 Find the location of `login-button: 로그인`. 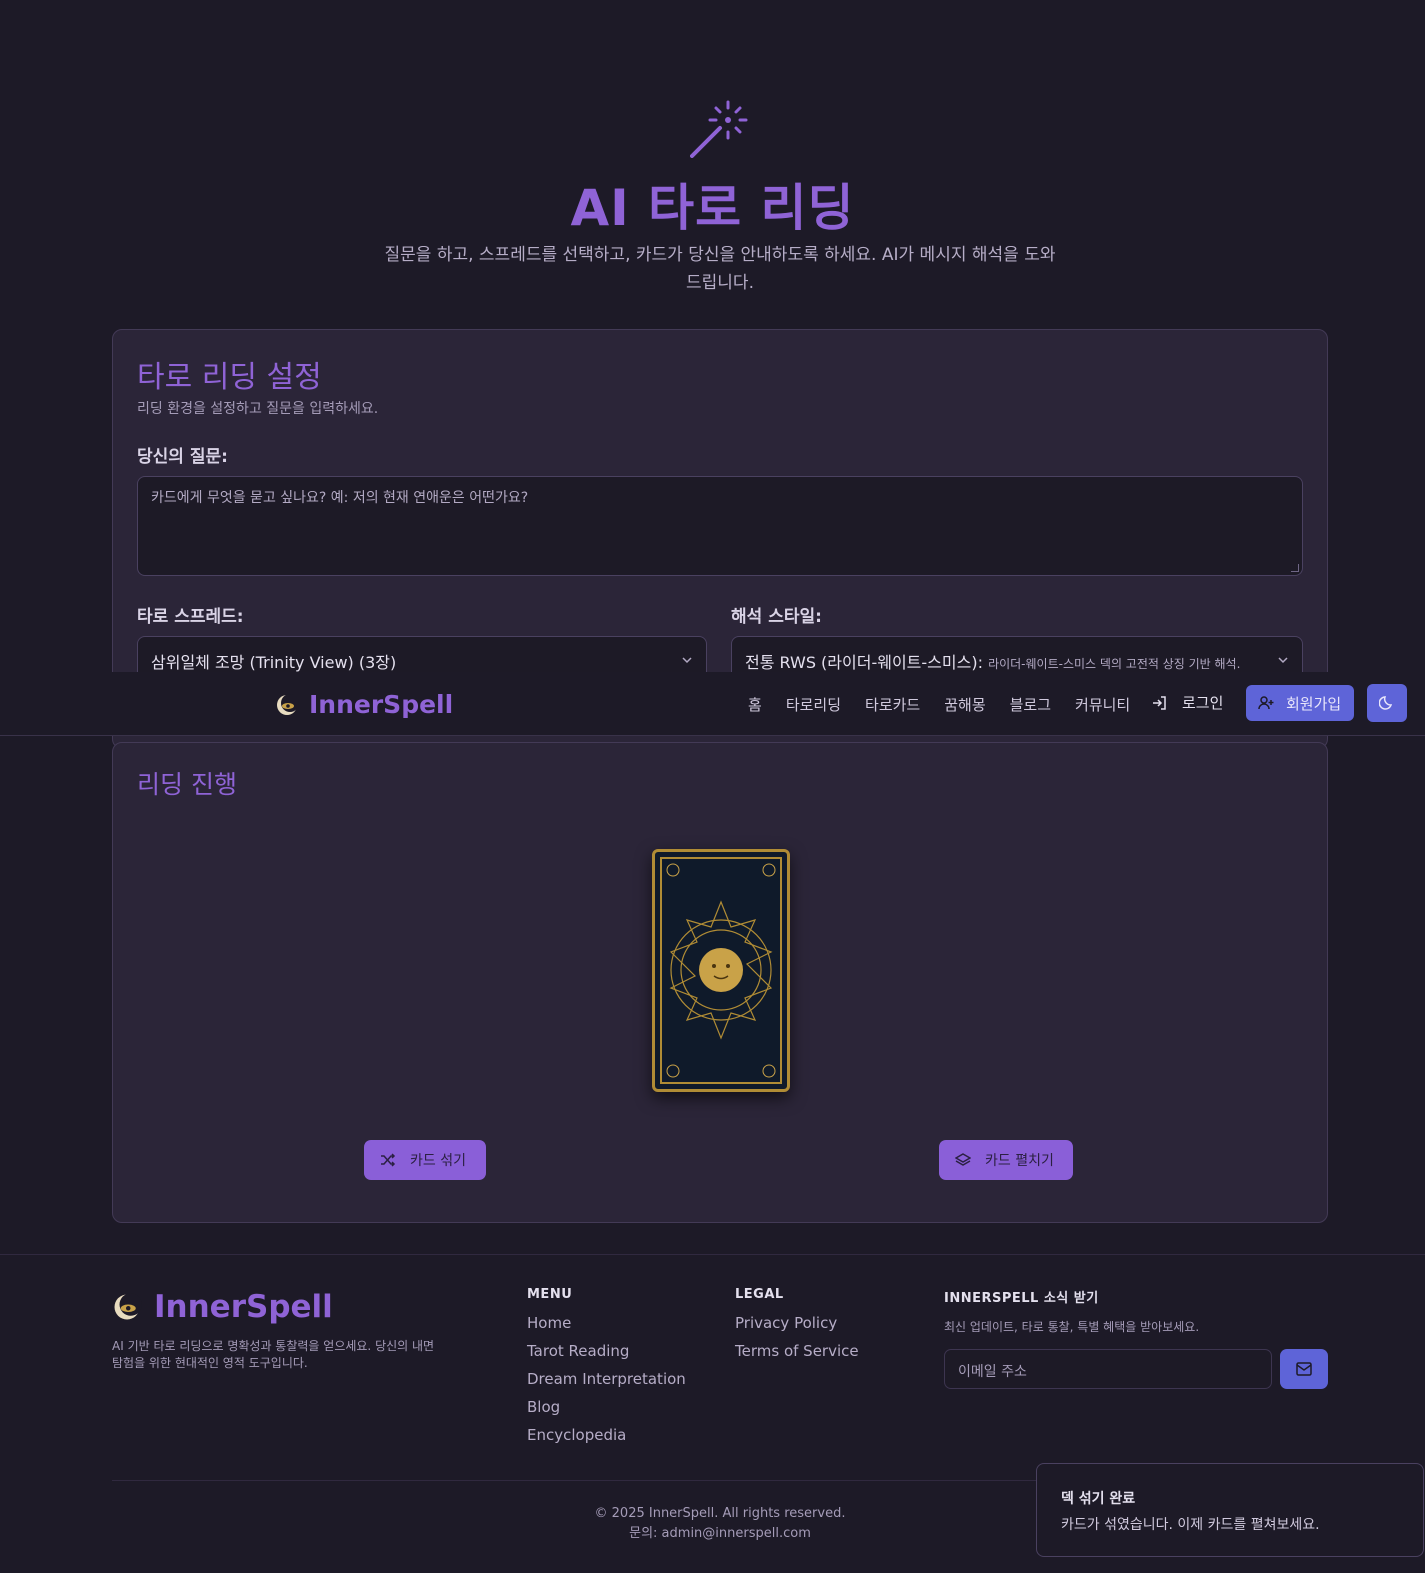

login-button: 로그인 is located at coordinates (1187, 702).